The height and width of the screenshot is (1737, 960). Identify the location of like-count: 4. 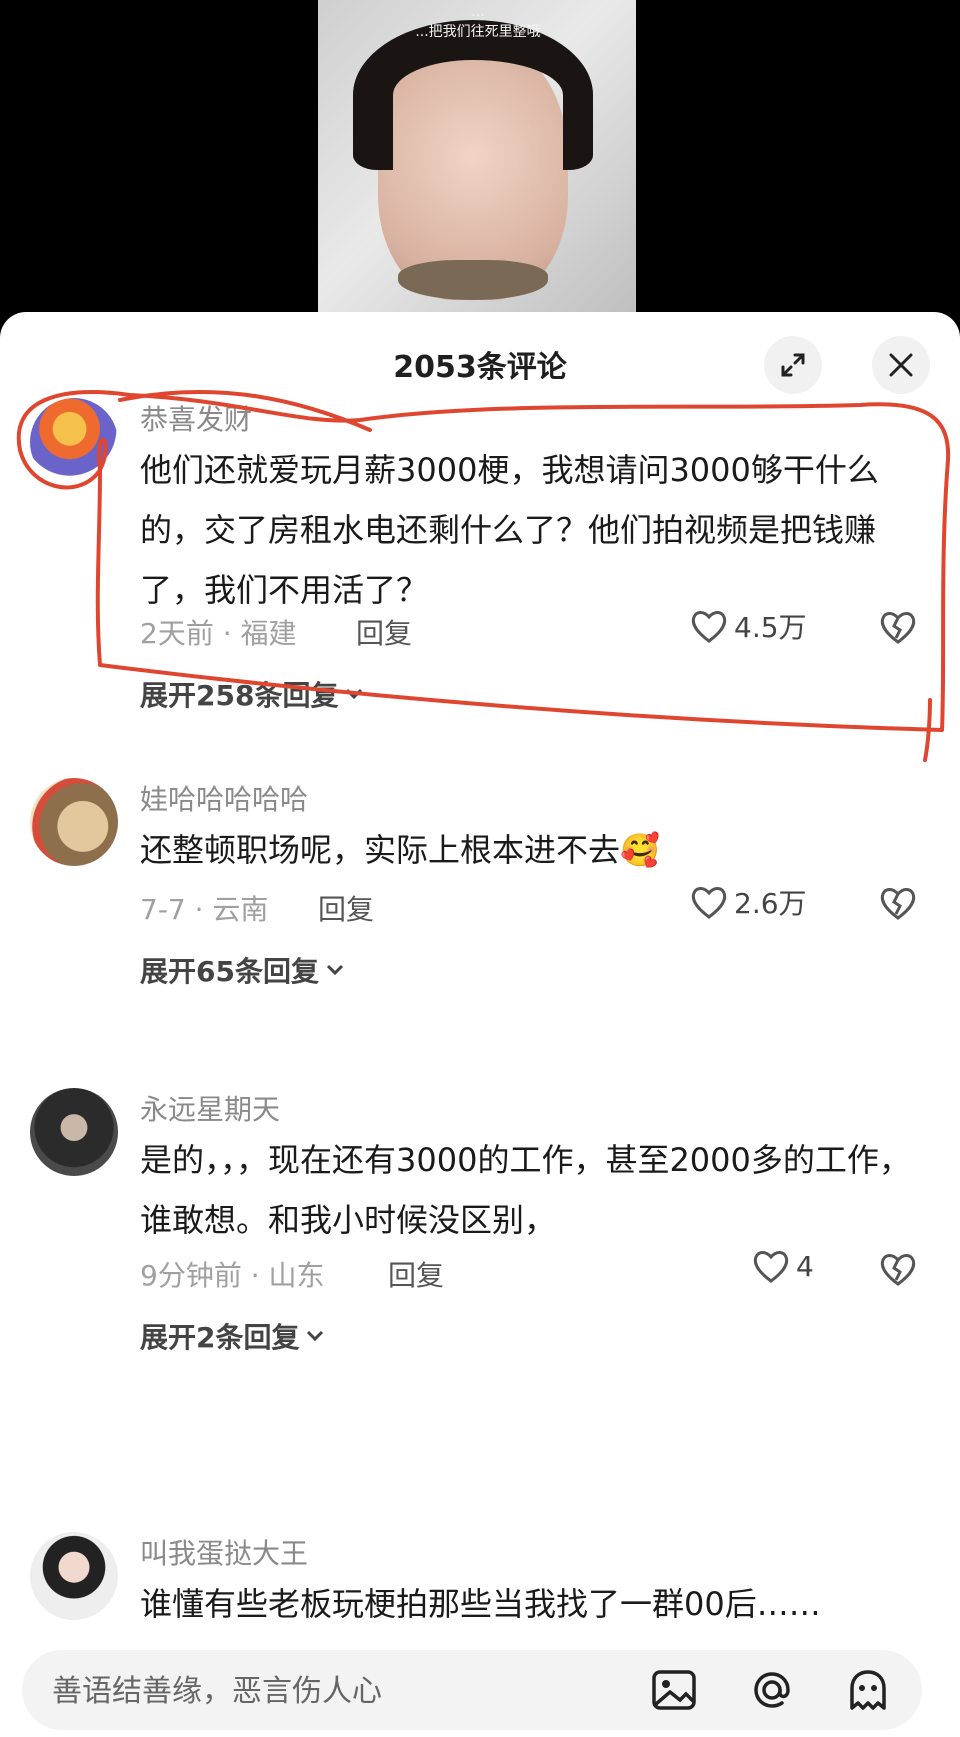
(805, 1266).